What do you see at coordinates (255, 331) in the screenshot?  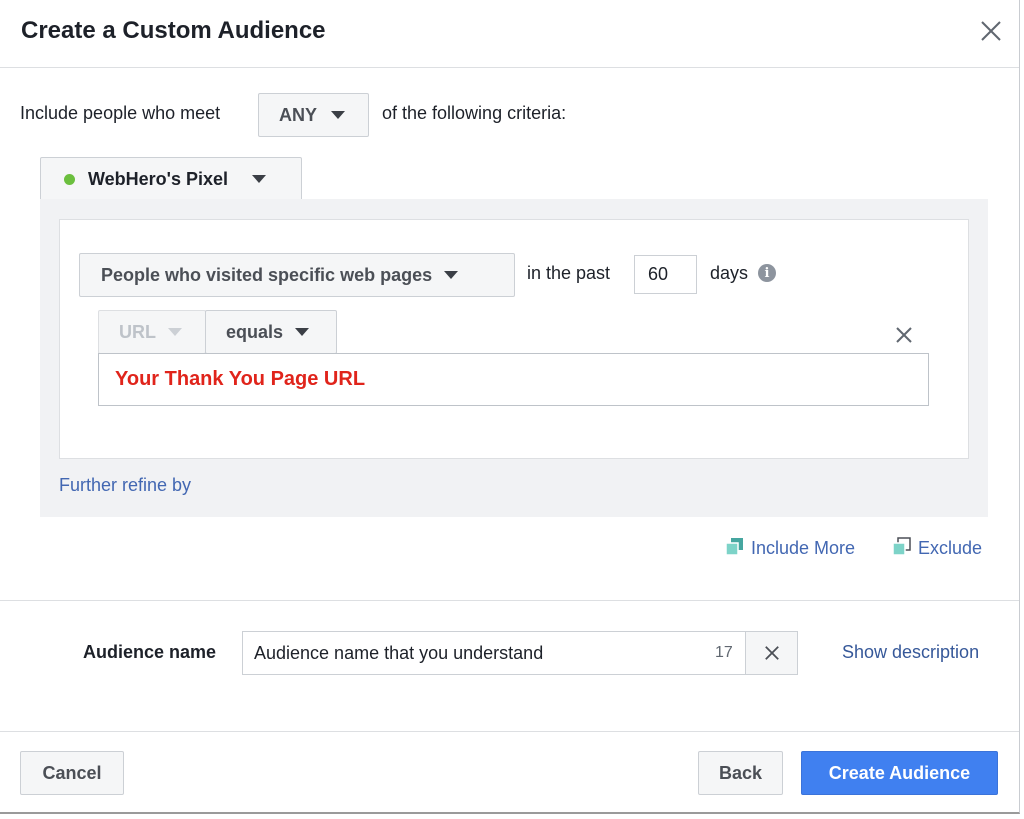 I see `operator-label: equals` at bounding box center [255, 331].